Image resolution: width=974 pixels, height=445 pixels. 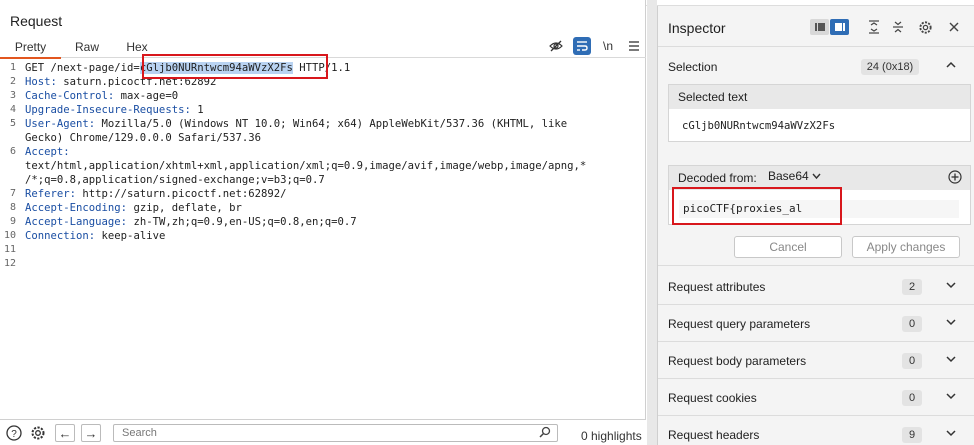 I want to click on line-number: 6, so click(x=12, y=151).